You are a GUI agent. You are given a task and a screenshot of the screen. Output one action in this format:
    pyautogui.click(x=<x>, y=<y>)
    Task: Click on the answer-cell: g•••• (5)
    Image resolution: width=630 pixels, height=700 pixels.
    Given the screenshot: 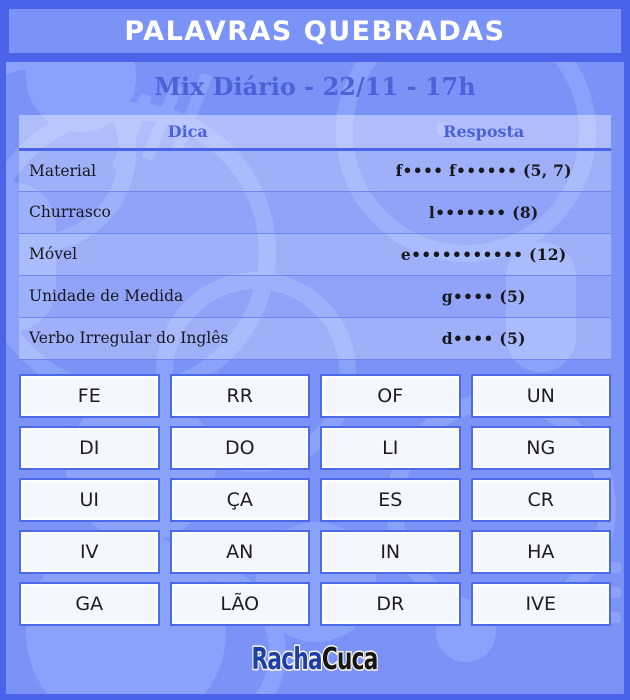 What is the action you would take?
    pyautogui.click(x=483, y=296)
    